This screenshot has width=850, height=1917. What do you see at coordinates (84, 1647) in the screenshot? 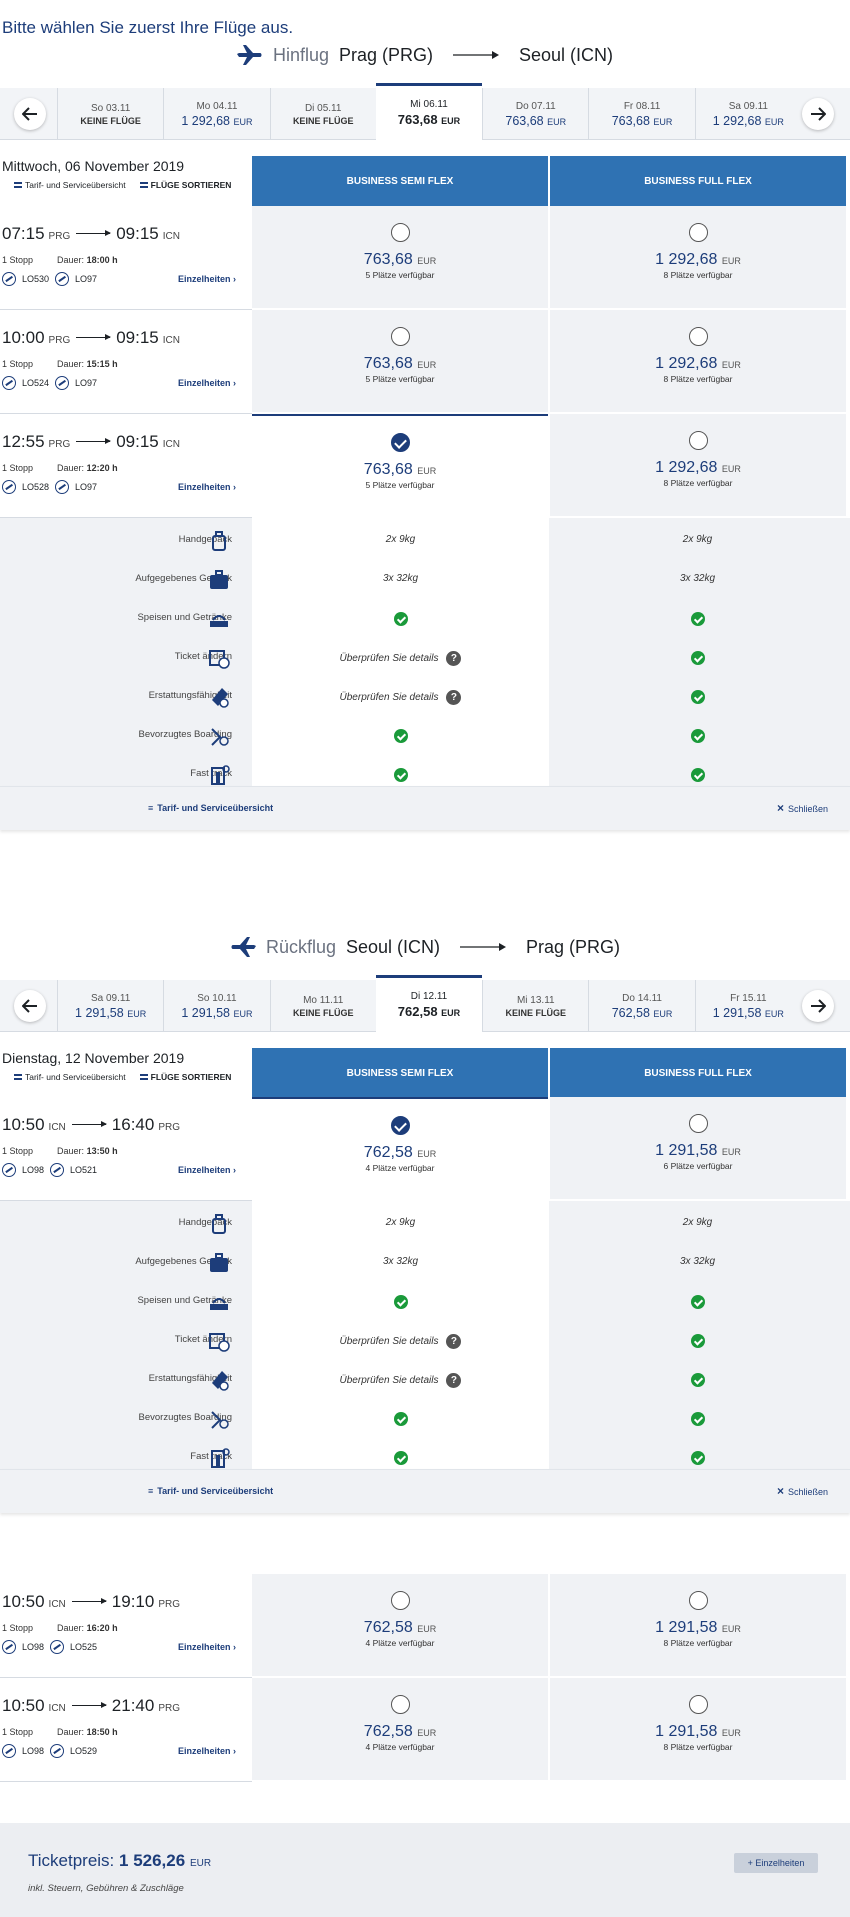
I see `flight-number: LO525` at bounding box center [84, 1647].